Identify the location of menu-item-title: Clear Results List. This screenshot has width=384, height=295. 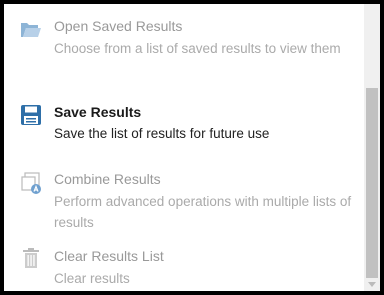
(109, 256).